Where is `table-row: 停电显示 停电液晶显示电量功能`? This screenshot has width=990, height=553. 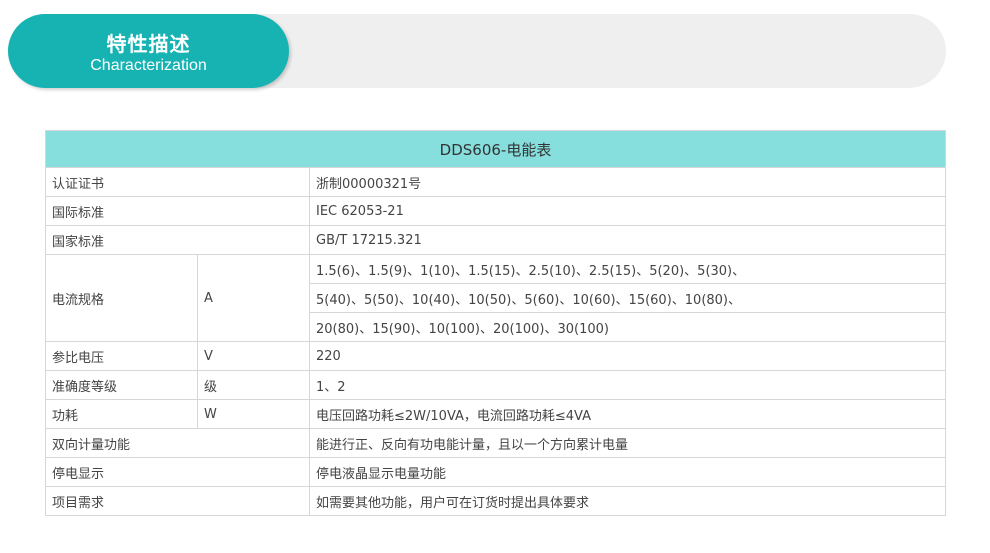
table-row: 停电显示 停电液晶显示电量功能 is located at coordinates (496, 472).